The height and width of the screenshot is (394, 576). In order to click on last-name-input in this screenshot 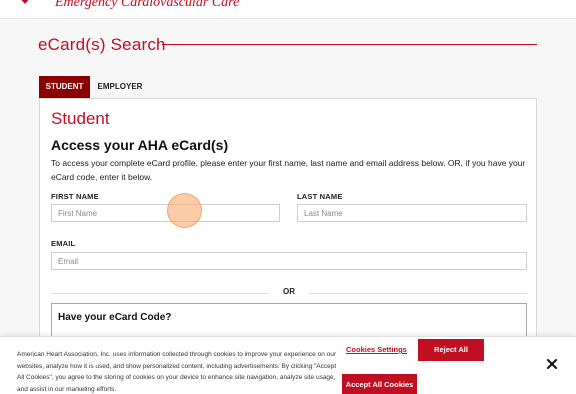, I will do `click(412, 213)`.